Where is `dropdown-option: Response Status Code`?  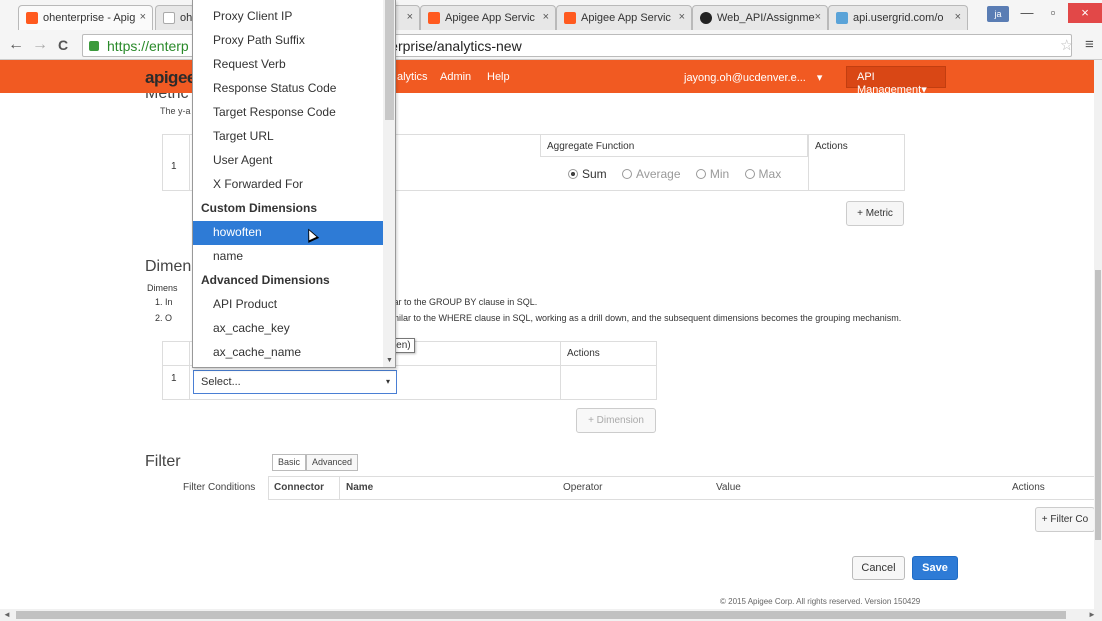 dropdown-option: Response Status Code is located at coordinates (288, 89).